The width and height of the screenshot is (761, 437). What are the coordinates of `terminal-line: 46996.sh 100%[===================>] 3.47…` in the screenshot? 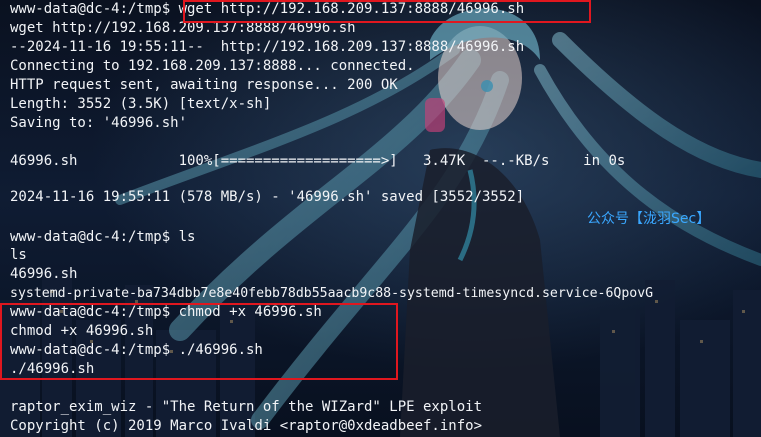 It's located at (318, 161).